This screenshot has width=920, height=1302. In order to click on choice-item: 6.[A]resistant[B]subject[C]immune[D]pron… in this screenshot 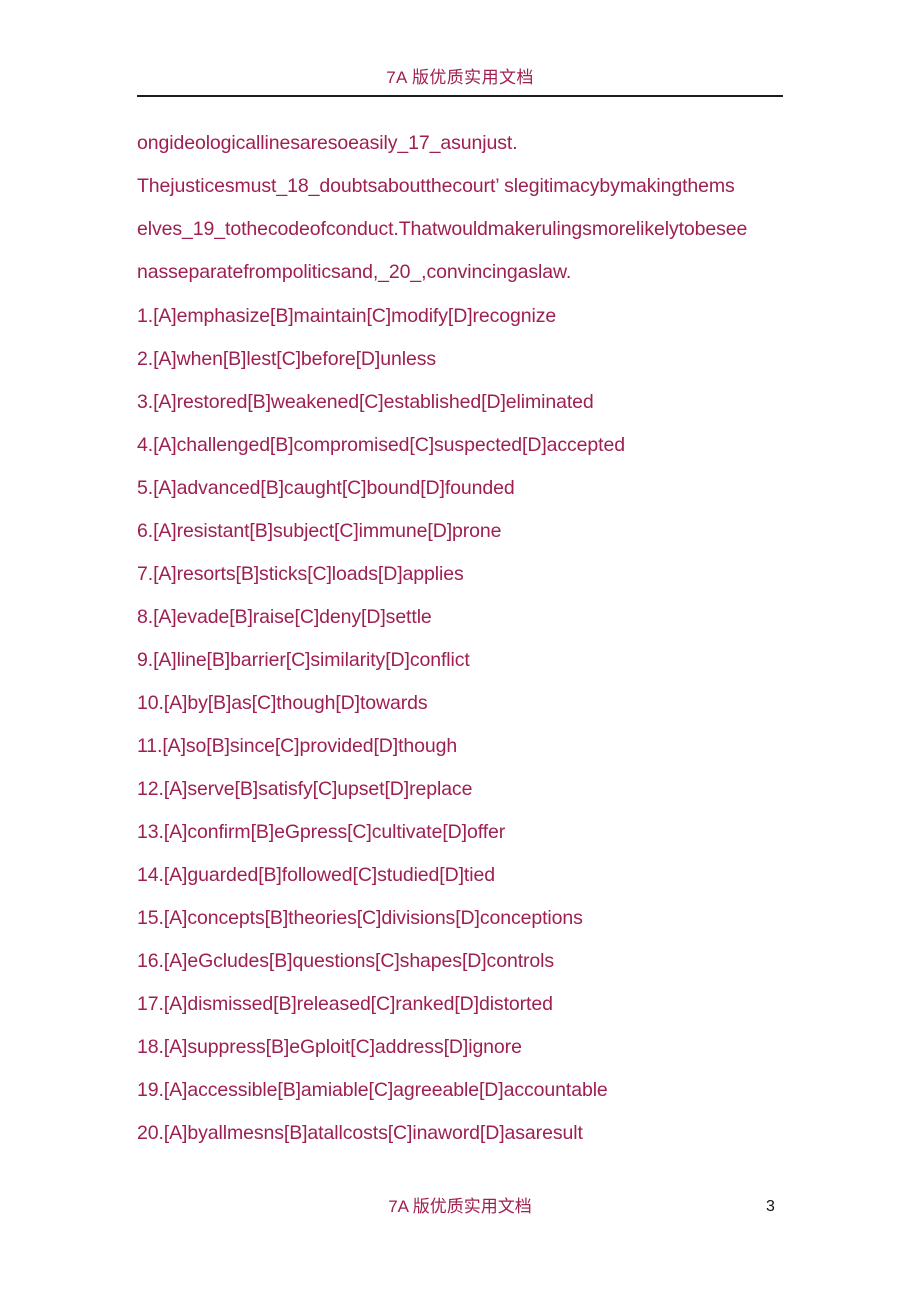, I will do `click(319, 531)`.